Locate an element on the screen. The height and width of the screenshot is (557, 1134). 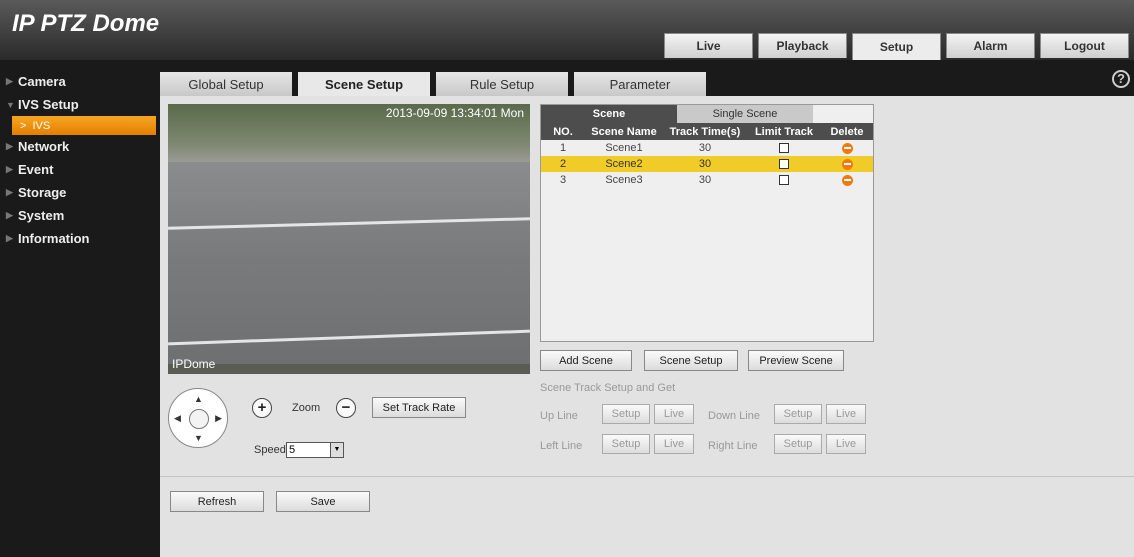
sidebar-subitem-ivs: > IVS is located at coordinates (84, 125).